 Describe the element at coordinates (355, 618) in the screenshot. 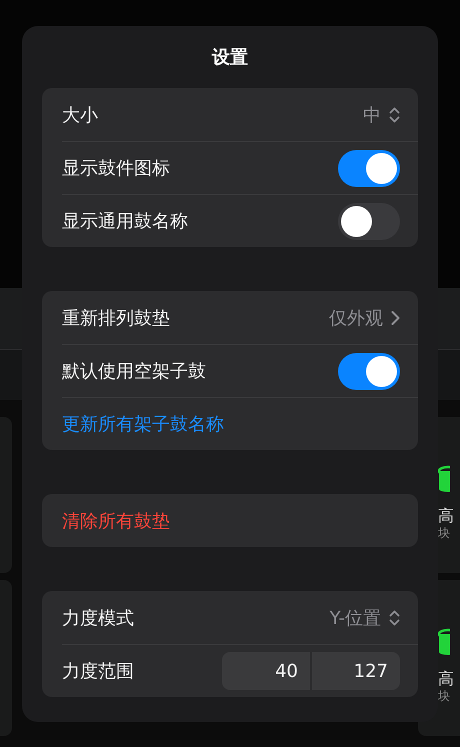

I see `picker-value: Y-位置` at that location.